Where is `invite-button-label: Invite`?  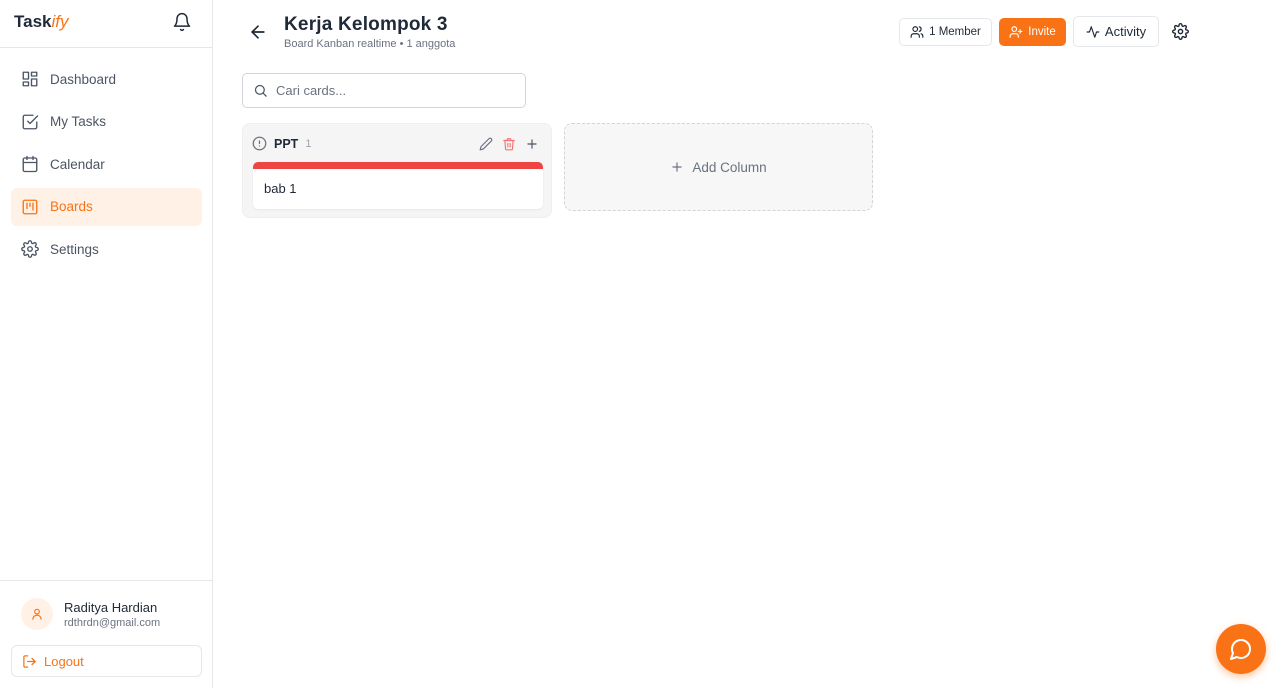
invite-button-label: Invite is located at coordinates (1042, 32).